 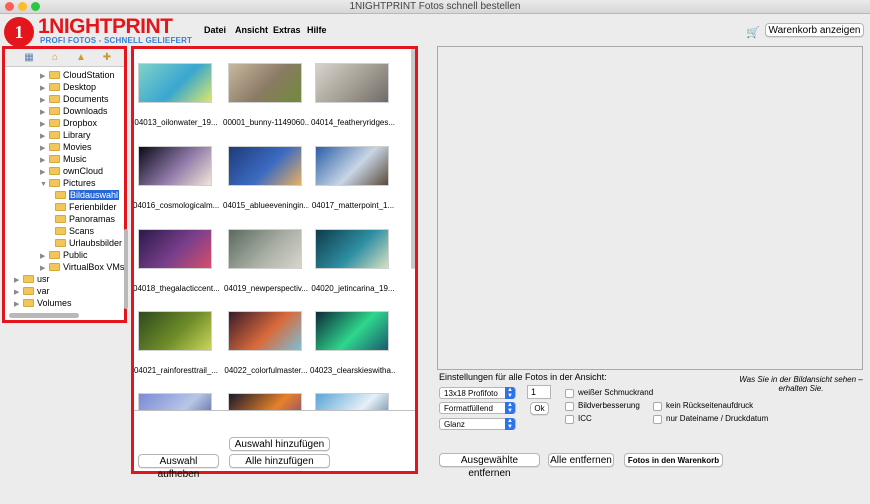 I want to click on folder-tree-item: Bildauswahl, so click(x=87, y=195).